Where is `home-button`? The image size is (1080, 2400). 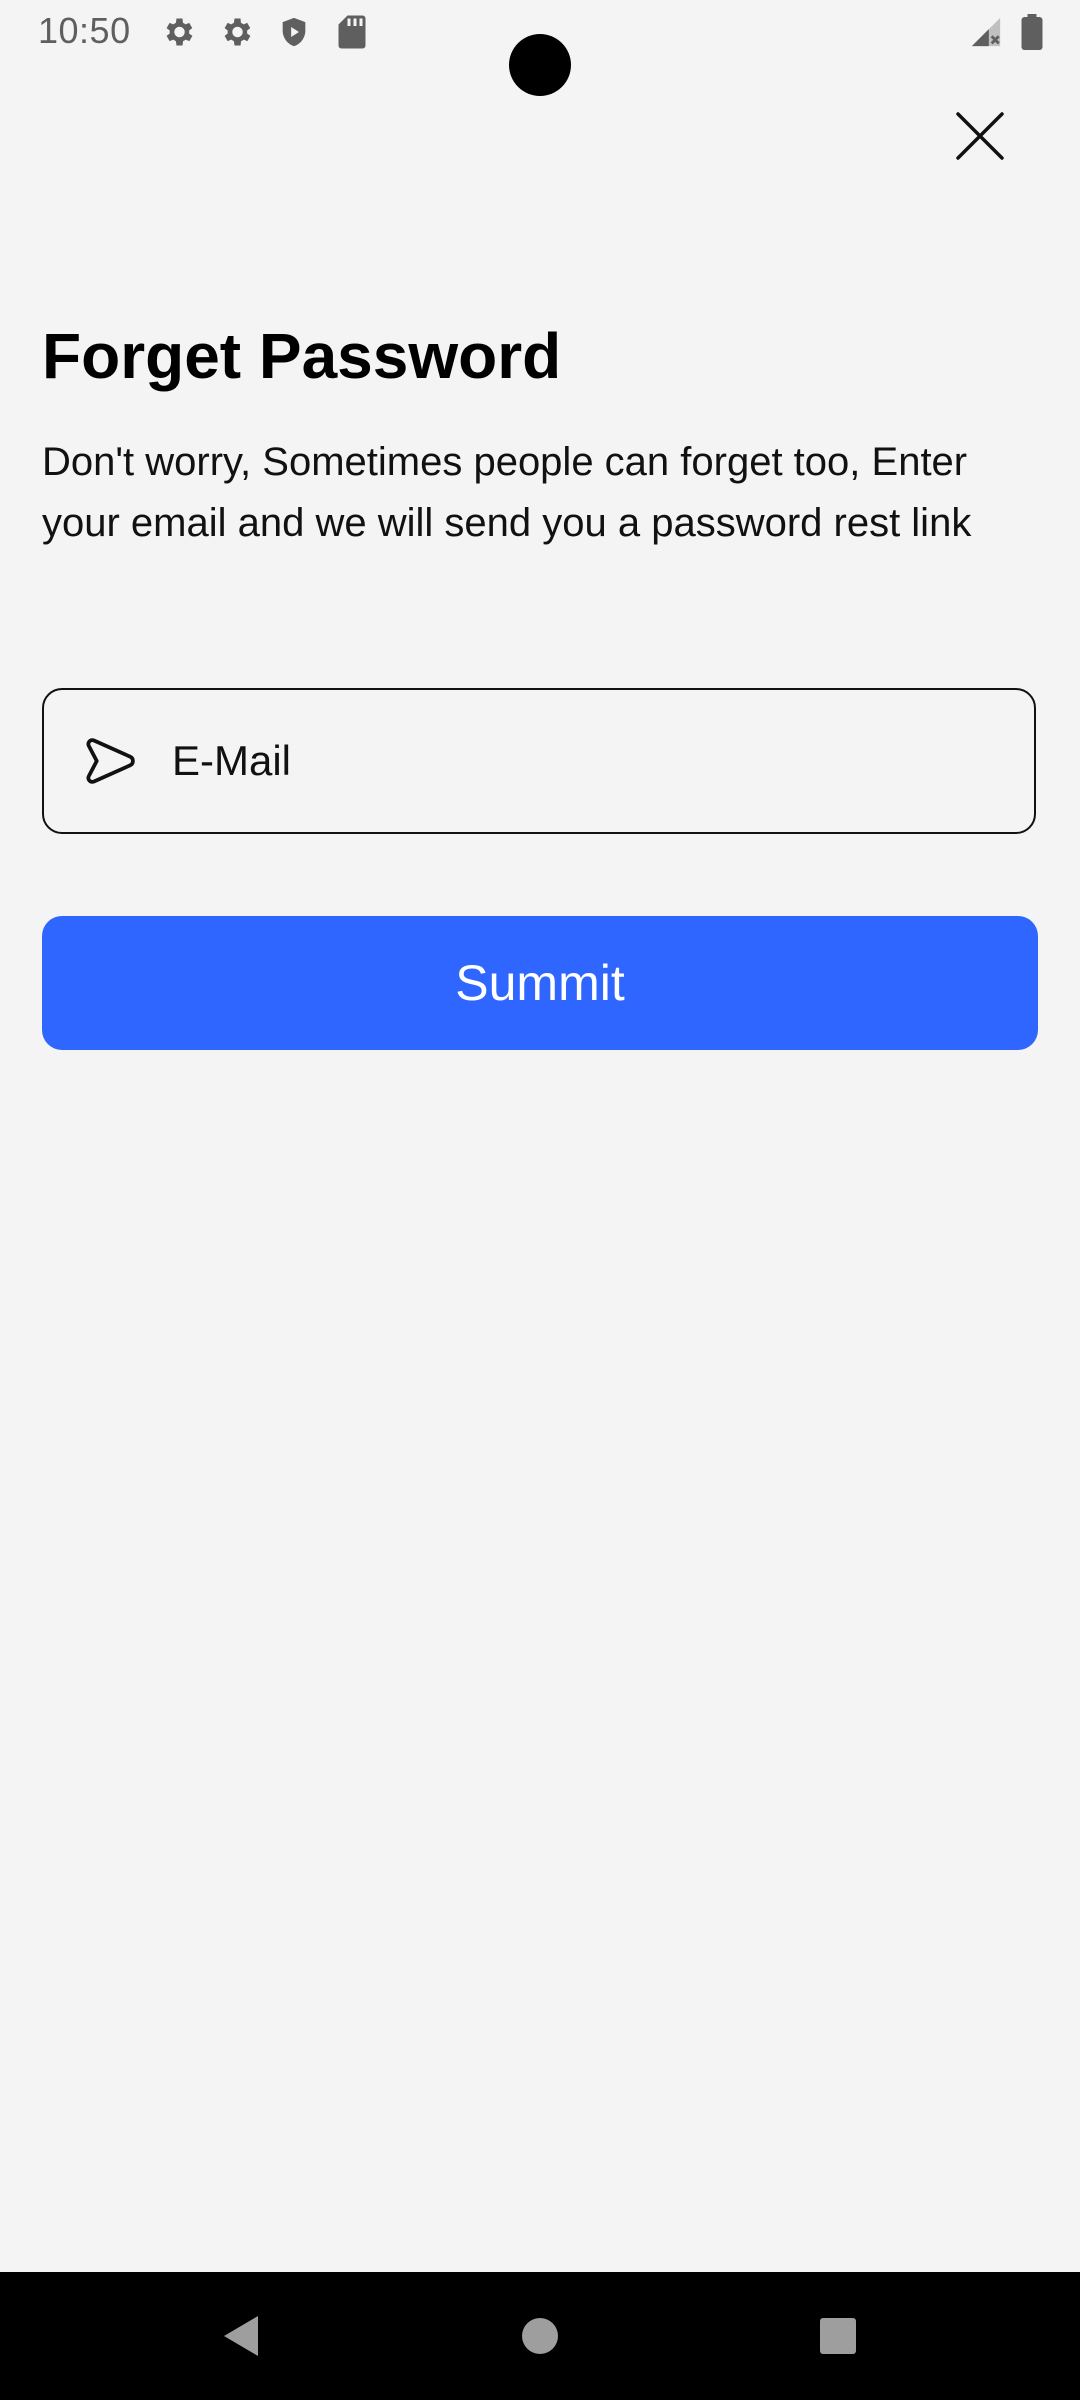
home-button is located at coordinates (540, 2336).